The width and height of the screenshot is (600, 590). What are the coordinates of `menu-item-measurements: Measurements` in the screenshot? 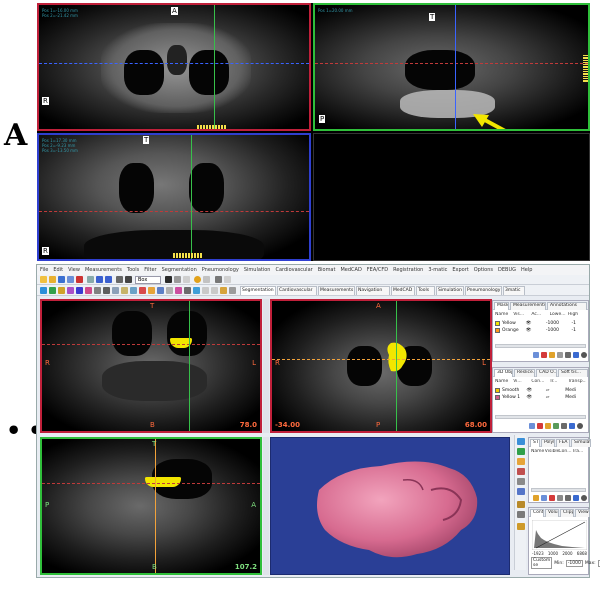 It's located at (103, 270).